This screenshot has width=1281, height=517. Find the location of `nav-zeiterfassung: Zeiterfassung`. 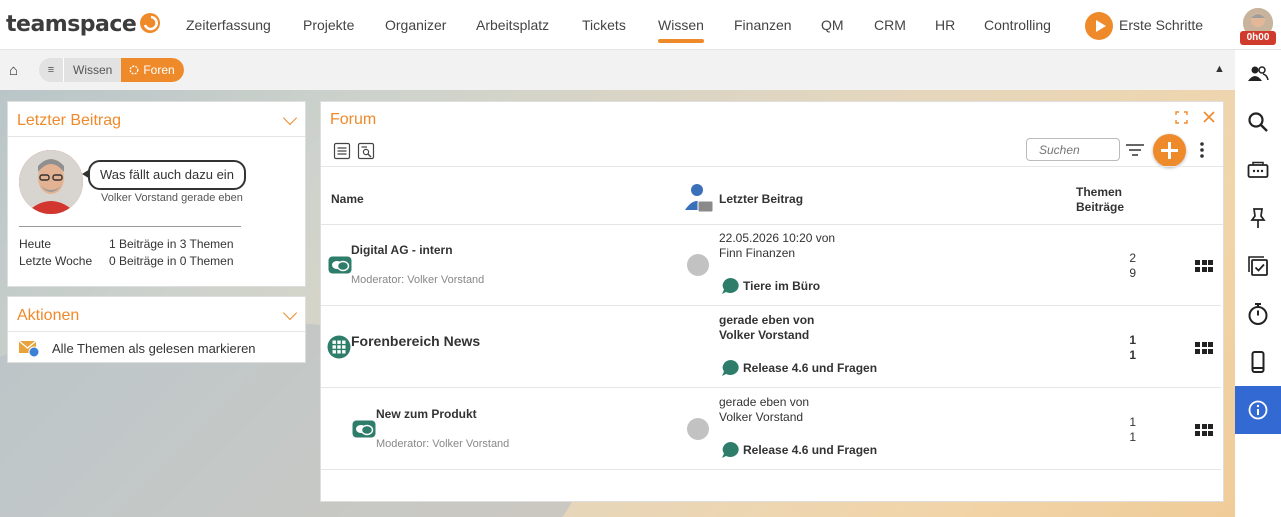

nav-zeiterfassung: Zeiterfassung is located at coordinates (228, 25).